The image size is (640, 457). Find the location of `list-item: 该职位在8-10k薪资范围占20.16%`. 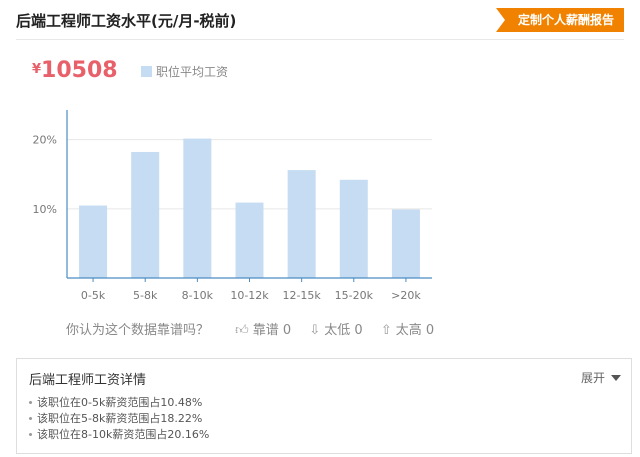

list-item: 该职位在8-10k薪资范围占20.16% is located at coordinates (119, 435).